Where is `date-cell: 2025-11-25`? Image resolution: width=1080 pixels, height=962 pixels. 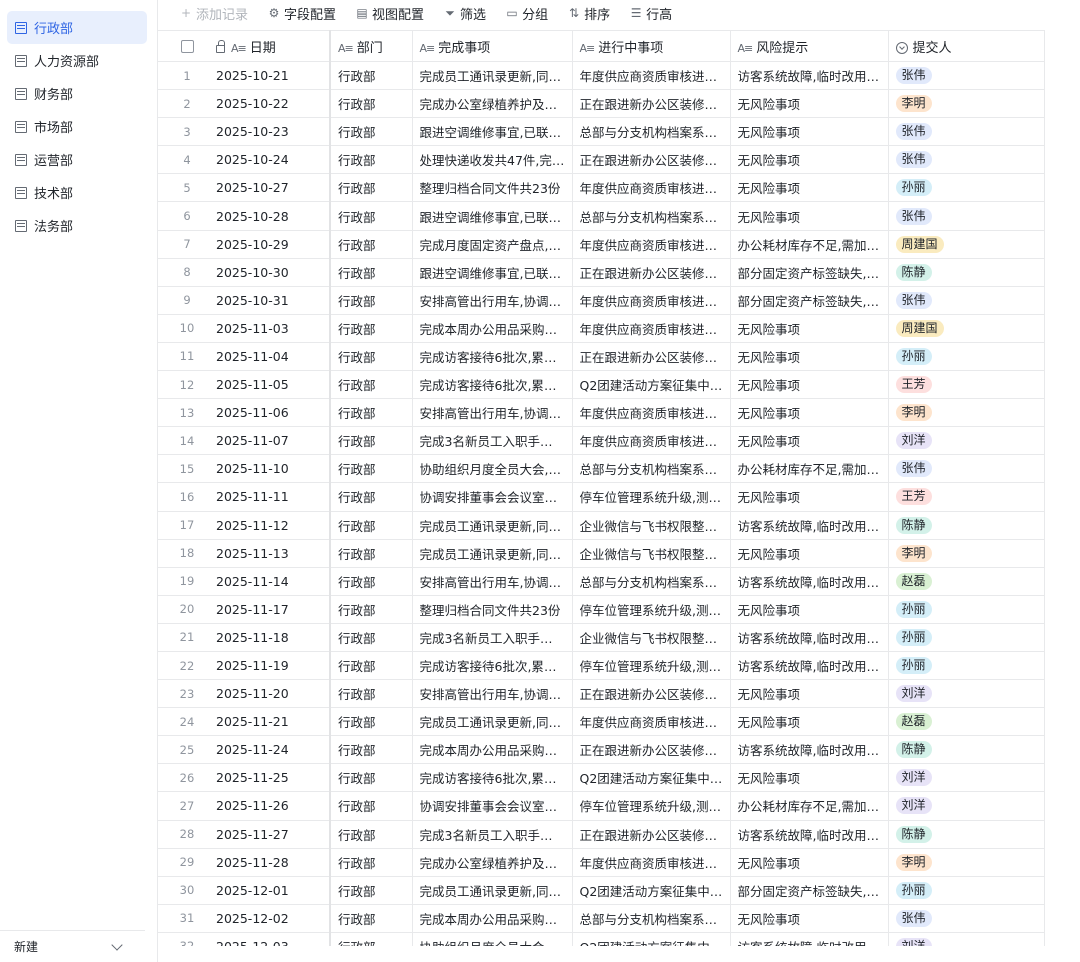 date-cell: 2025-11-25 is located at coordinates (273, 778).